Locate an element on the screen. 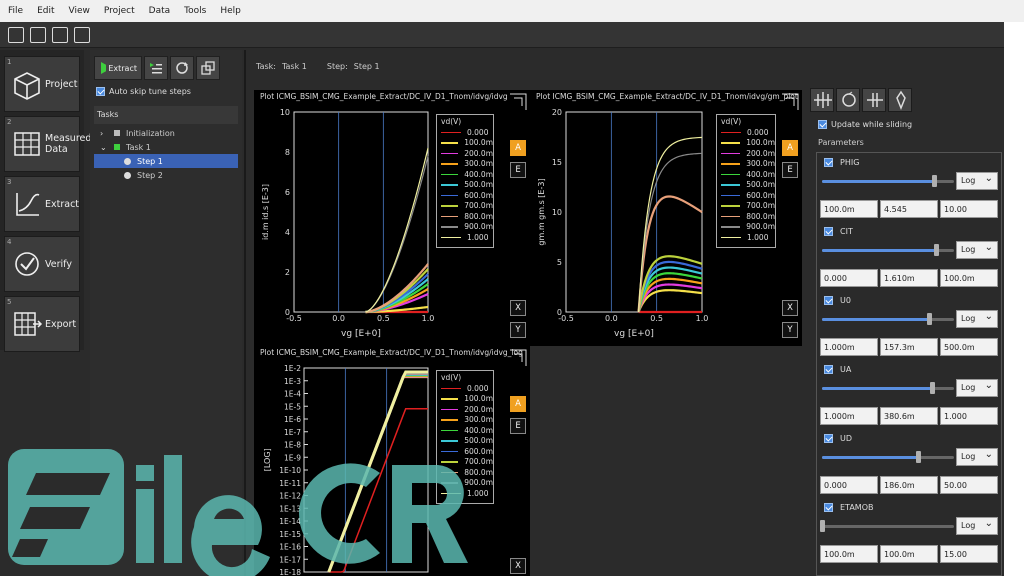 The image size is (1024, 576). param-value-field: 100.0m is located at coordinates (909, 554).